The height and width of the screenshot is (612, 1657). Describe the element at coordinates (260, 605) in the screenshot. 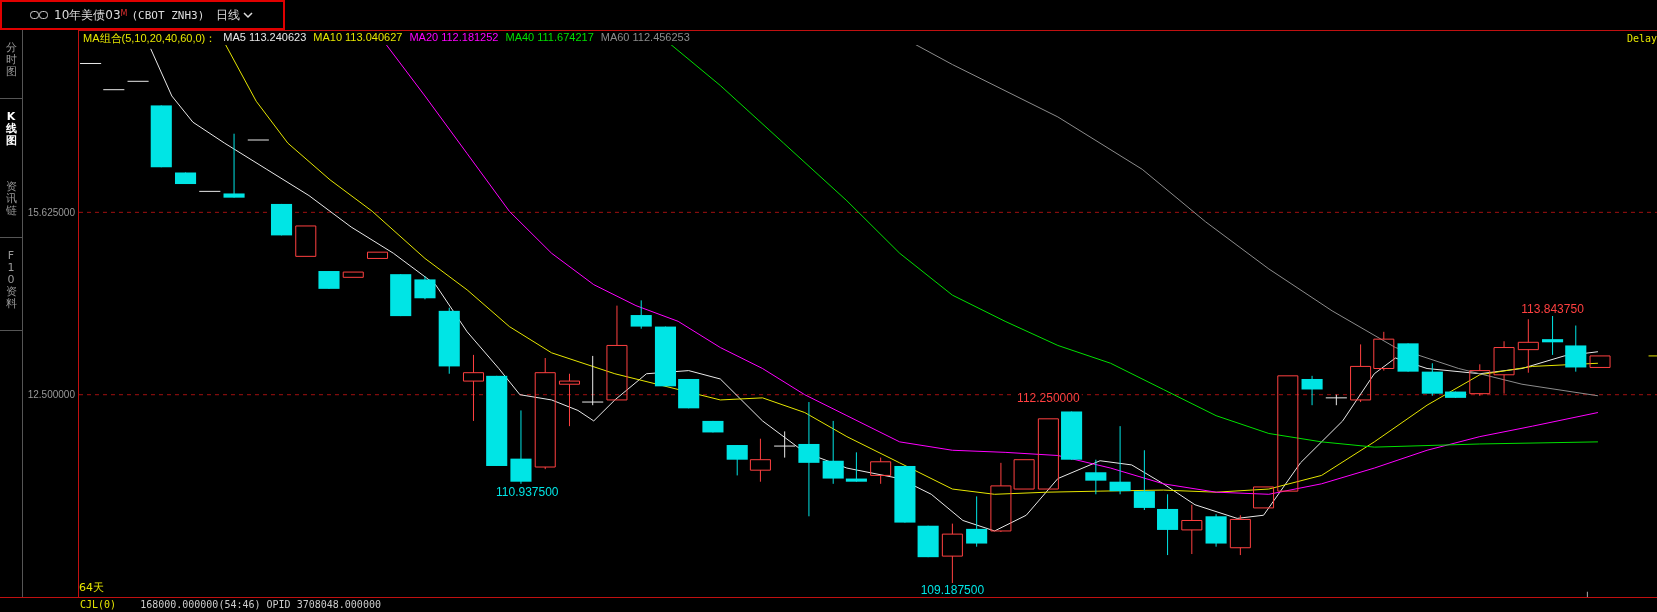

I see `indicator-values: 168000.000000(54:46) OPID 3708048.000000` at that location.